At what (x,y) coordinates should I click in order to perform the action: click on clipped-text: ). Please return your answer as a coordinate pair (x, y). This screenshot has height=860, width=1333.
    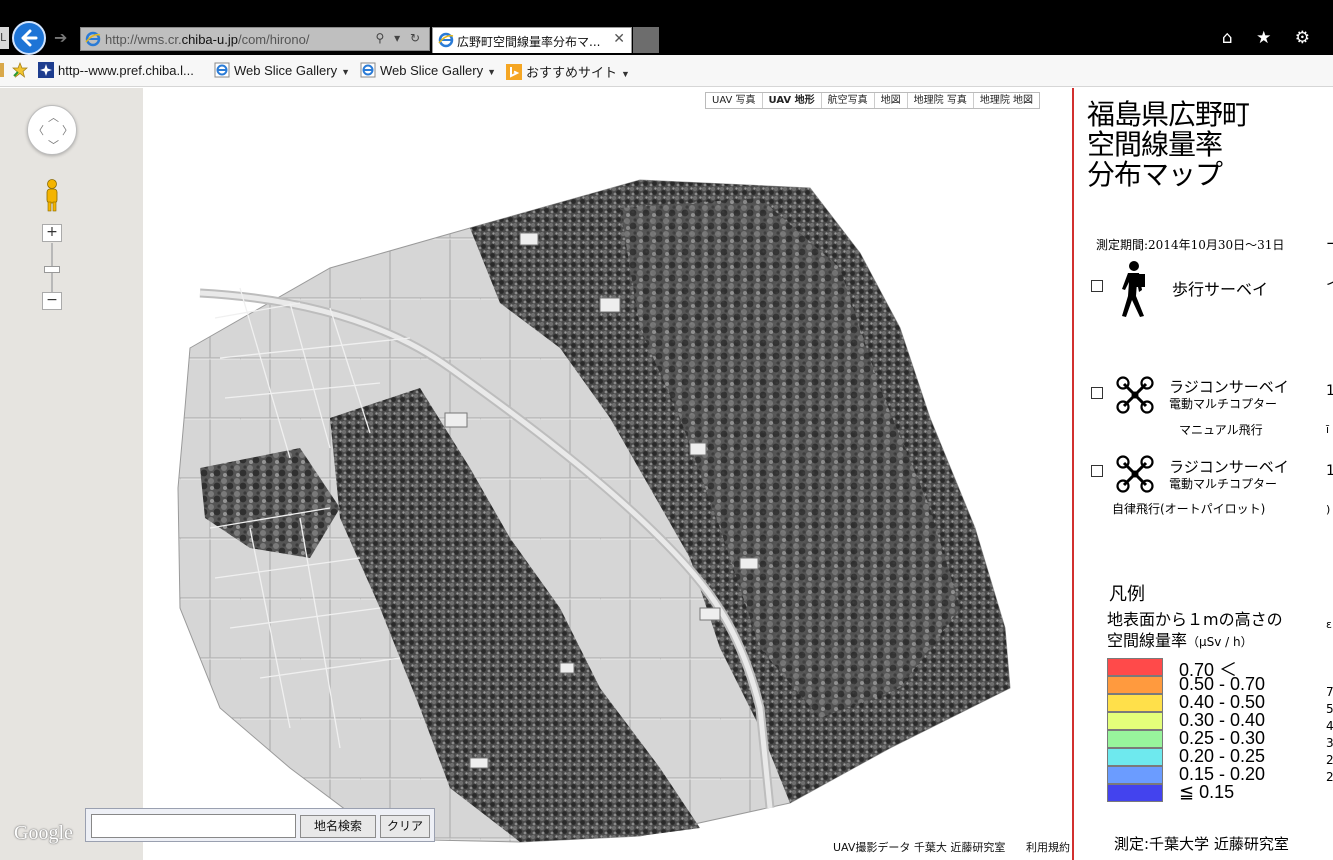
    Looking at the image, I should click on (1328, 509).